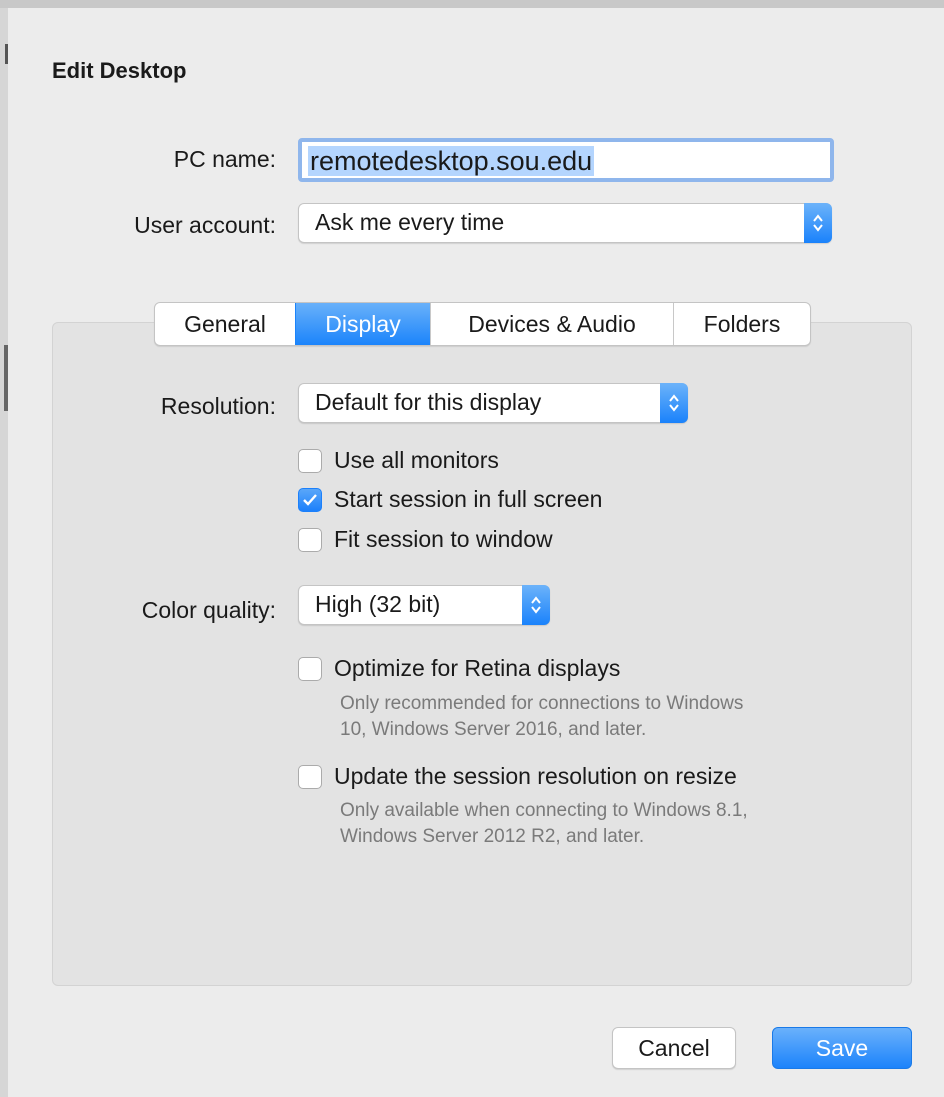  I want to click on dialog-title: Edit Desktop, so click(119, 70).